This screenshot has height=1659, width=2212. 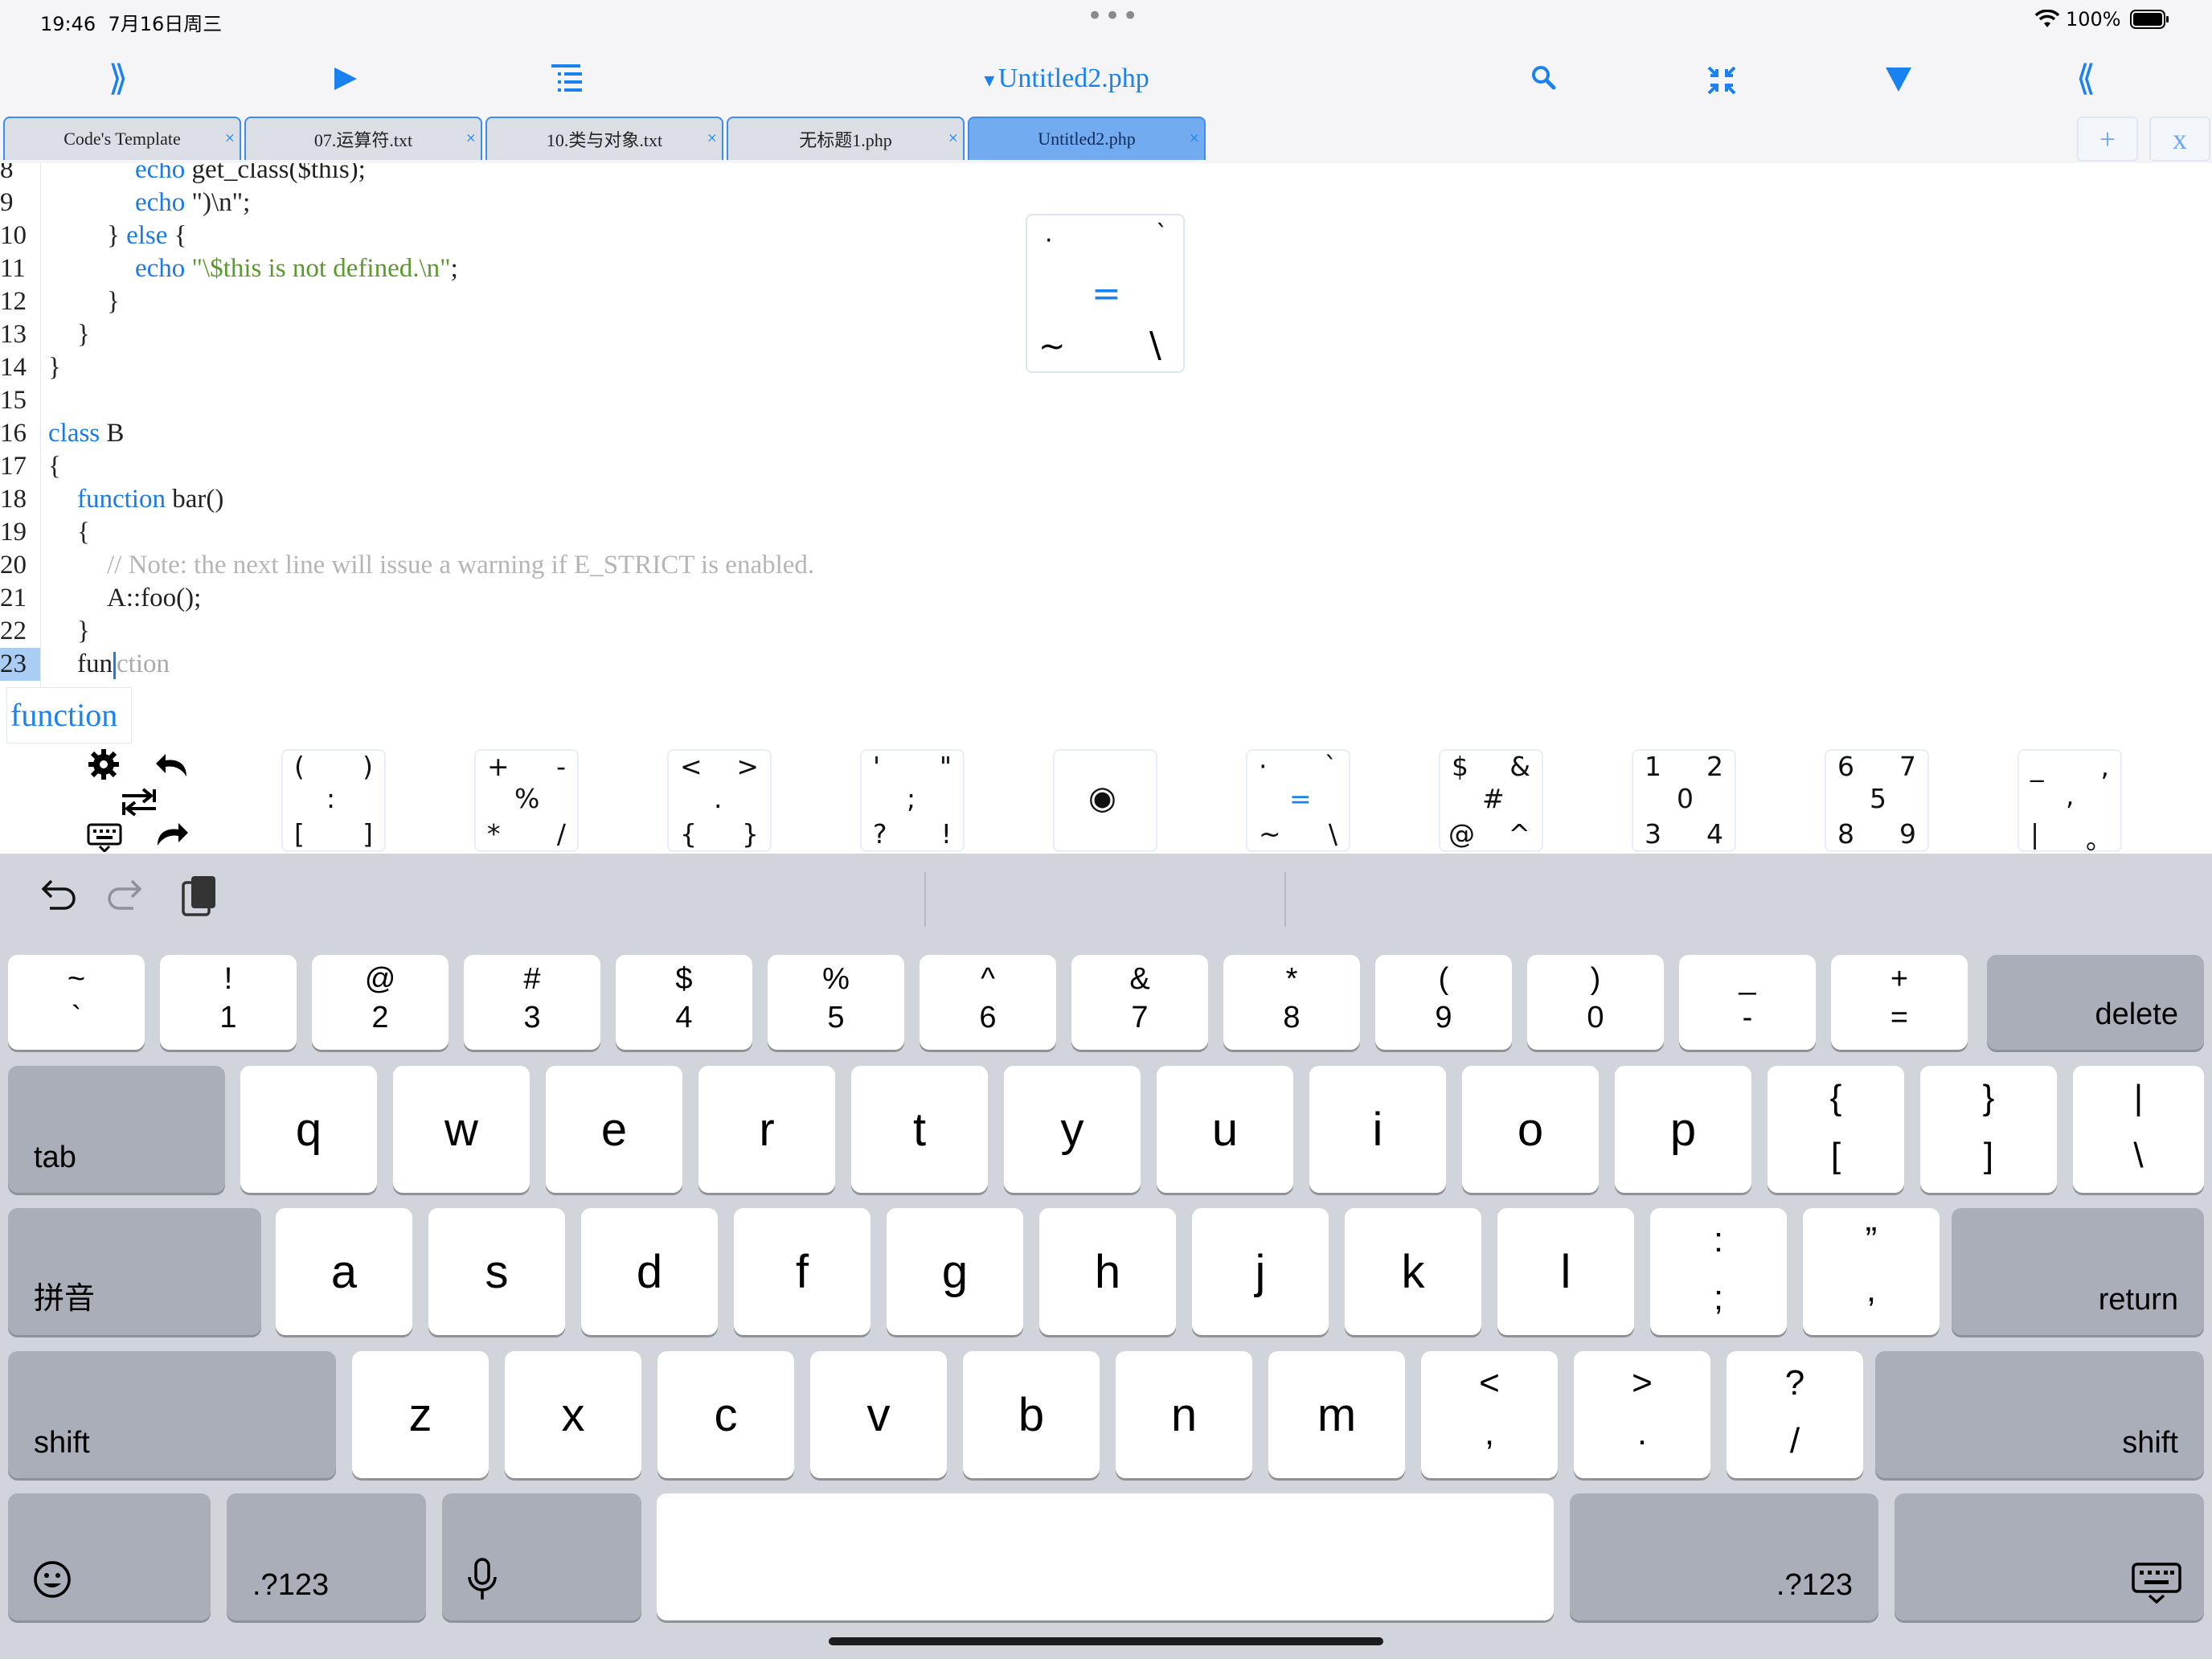 I want to click on symbol-key-angles: < >. {}, so click(x=719, y=800).